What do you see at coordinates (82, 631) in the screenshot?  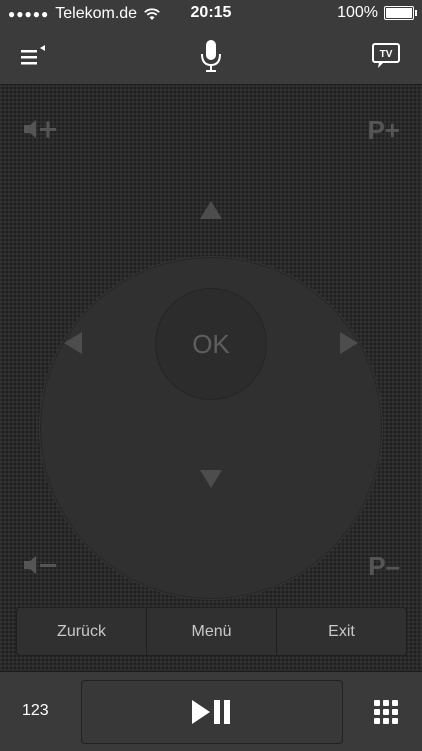 I see `back-button: Zurück` at bounding box center [82, 631].